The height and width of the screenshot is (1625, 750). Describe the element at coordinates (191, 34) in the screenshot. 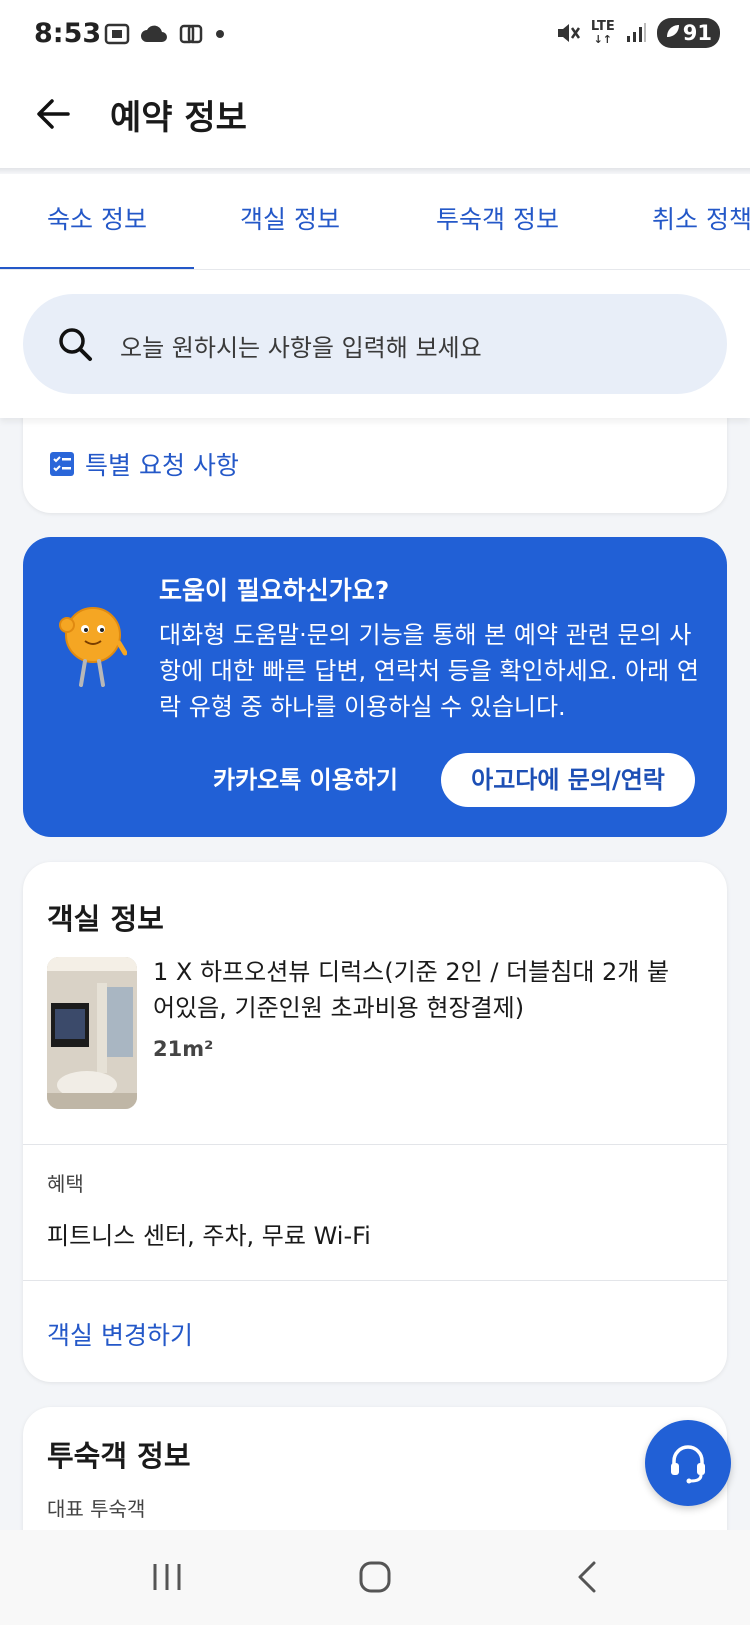

I see `link-icon` at that location.